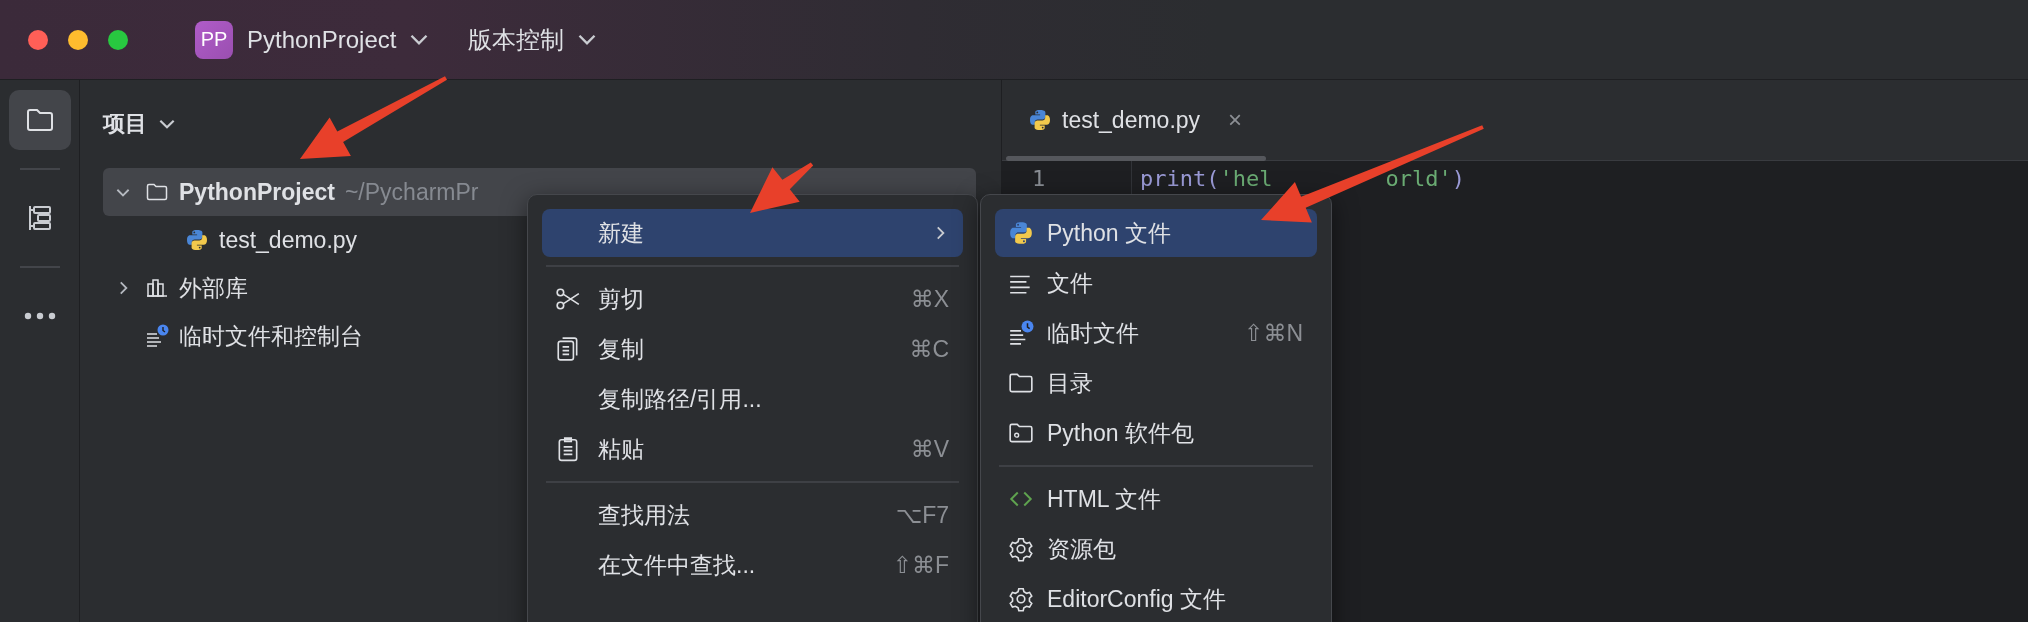  Describe the element at coordinates (1418, 178) in the screenshot. I see `code-token: orld'` at that location.